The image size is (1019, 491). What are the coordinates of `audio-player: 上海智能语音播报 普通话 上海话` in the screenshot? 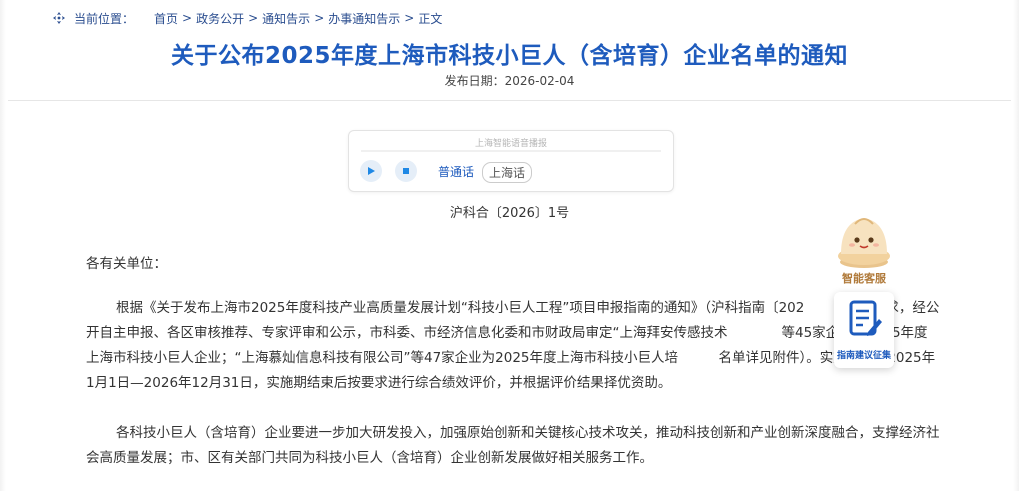 It's located at (511, 161).